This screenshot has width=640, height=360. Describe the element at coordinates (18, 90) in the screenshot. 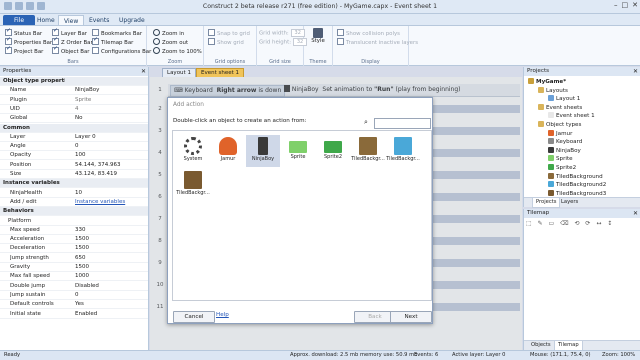

I see `property-name: Name` at that location.